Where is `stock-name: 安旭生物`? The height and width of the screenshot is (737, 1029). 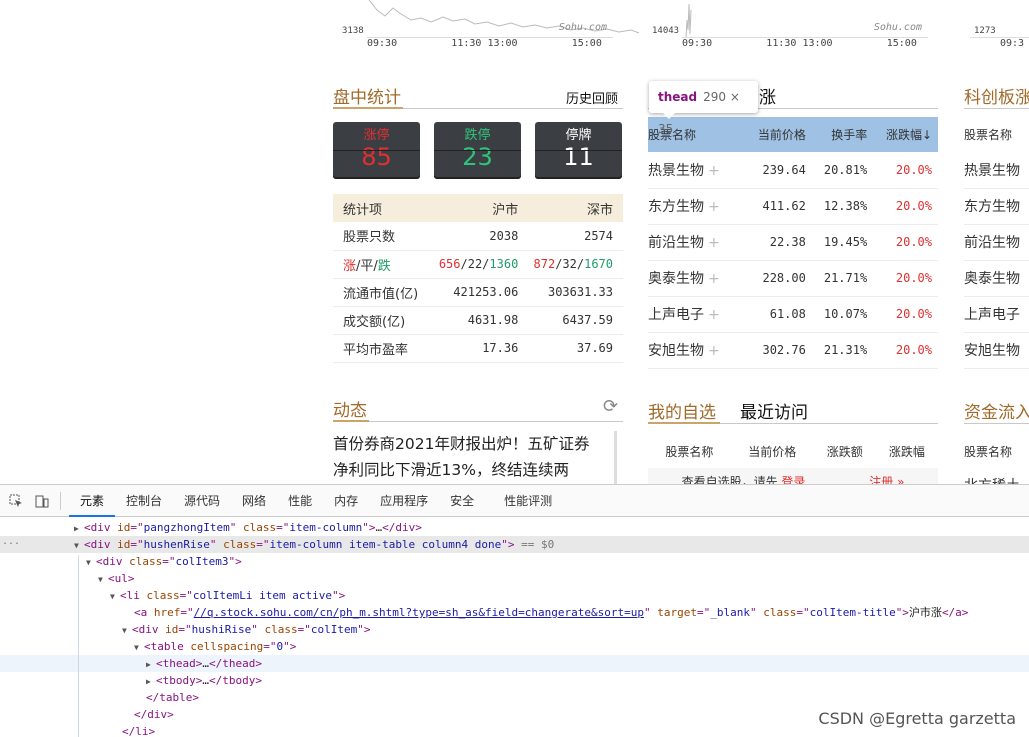 stock-name: 安旭生物 is located at coordinates (996, 350).